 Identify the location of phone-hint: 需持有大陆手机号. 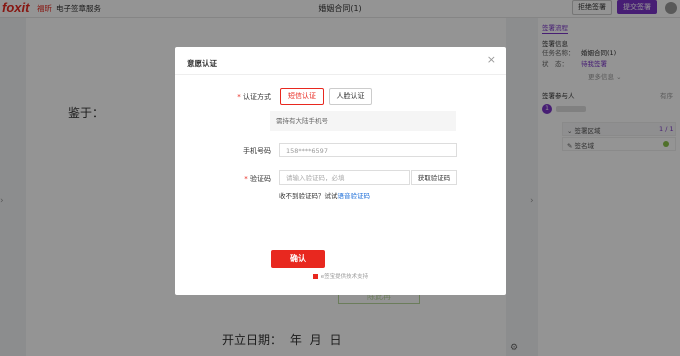
(363, 121).